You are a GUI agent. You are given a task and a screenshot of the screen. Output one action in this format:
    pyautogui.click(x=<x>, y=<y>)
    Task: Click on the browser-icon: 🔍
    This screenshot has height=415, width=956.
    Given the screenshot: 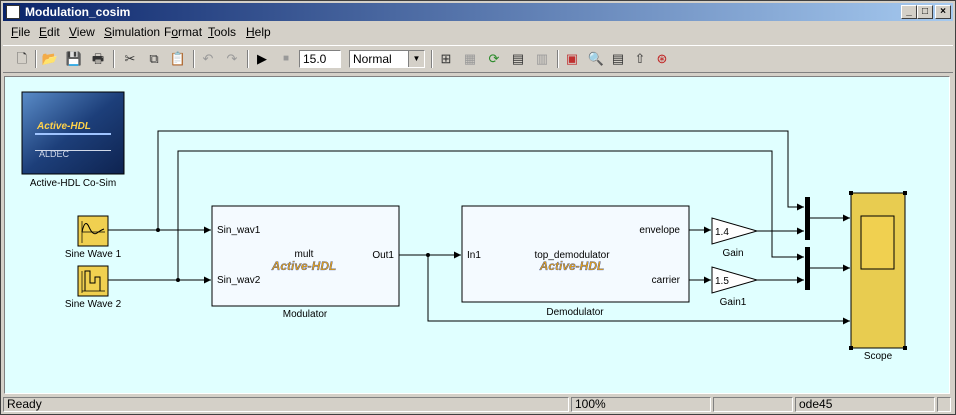 What is the action you would take?
    pyautogui.click(x=596, y=59)
    